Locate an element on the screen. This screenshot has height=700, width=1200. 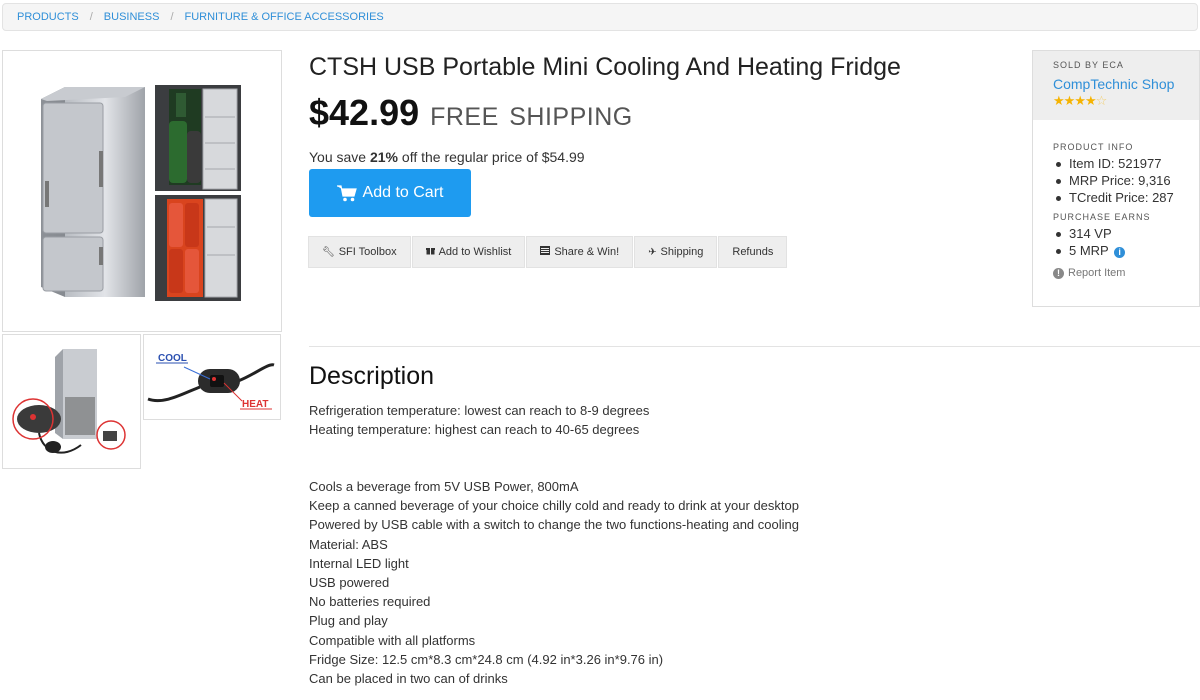
product-thumbnail is located at coordinates (71, 401).